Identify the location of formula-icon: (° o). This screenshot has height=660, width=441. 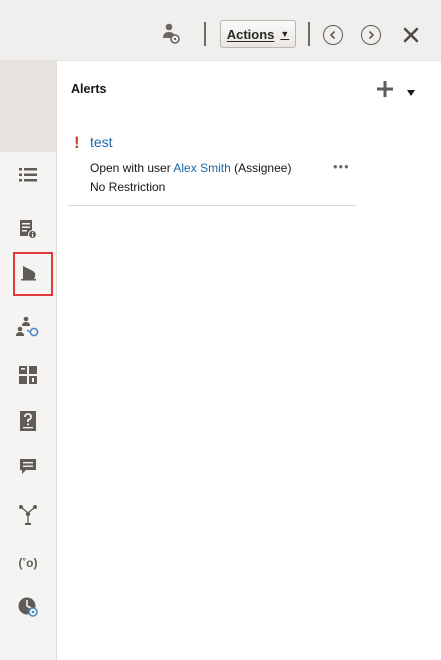
(28, 563).